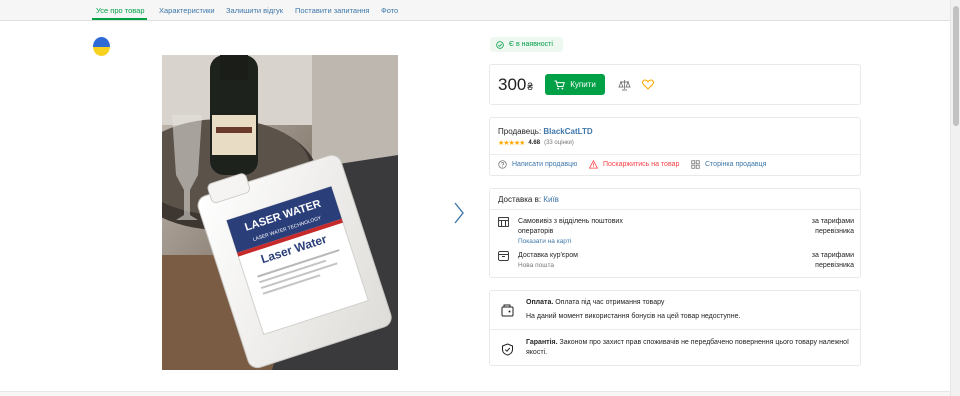  I want to click on rating-count: (33 оцінки), so click(559, 143).